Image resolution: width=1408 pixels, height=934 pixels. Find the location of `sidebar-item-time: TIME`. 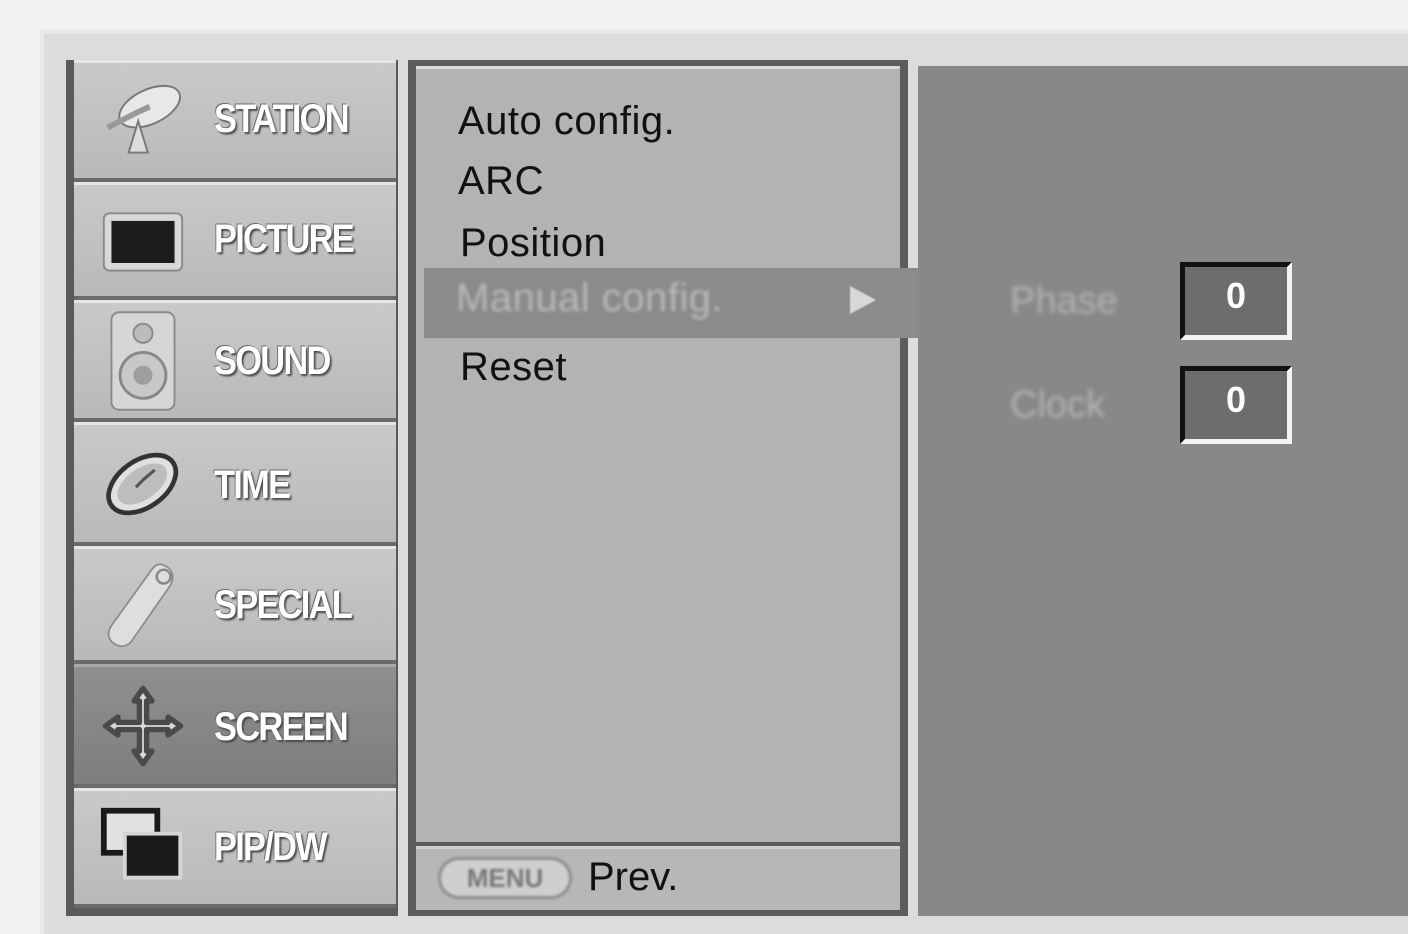

sidebar-item-time: TIME is located at coordinates (235, 484).